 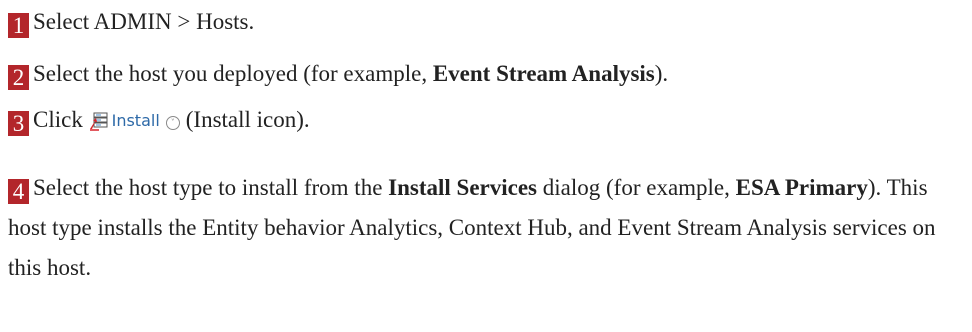 What do you see at coordinates (18, 123) in the screenshot?
I see `step-number-badge: 3` at bounding box center [18, 123].